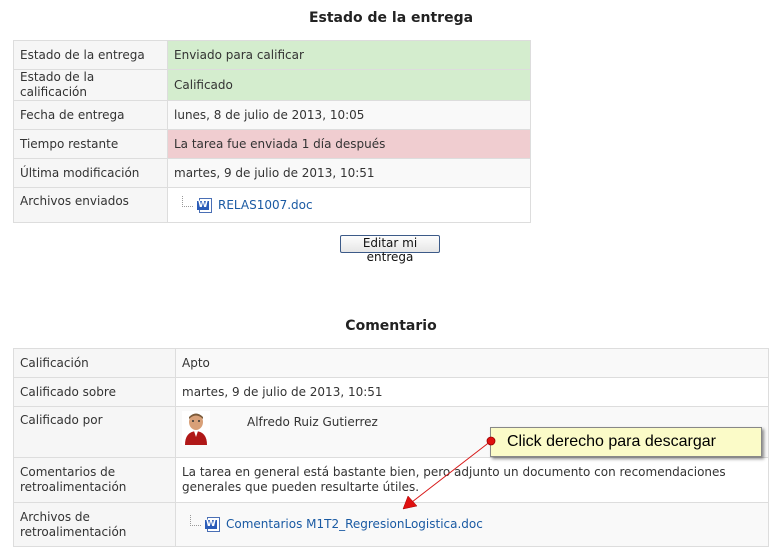  I want to click on edit-submission-button: Editar mi entrega, so click(390, 249).